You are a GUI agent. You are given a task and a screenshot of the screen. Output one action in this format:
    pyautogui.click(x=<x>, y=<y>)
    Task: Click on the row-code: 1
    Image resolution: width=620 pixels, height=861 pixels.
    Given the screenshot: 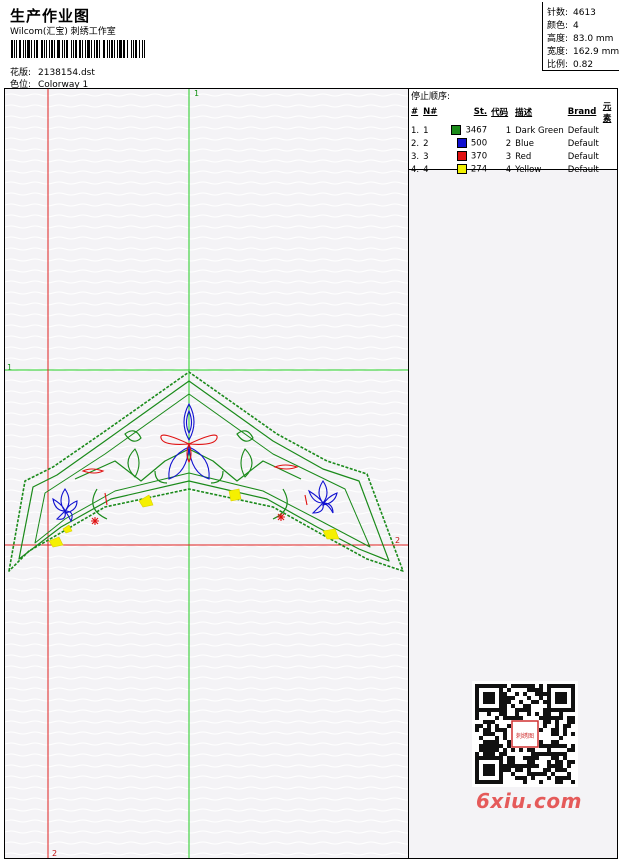 What is the action you would take?
    pyautogui.click(x=508, y=130)
    